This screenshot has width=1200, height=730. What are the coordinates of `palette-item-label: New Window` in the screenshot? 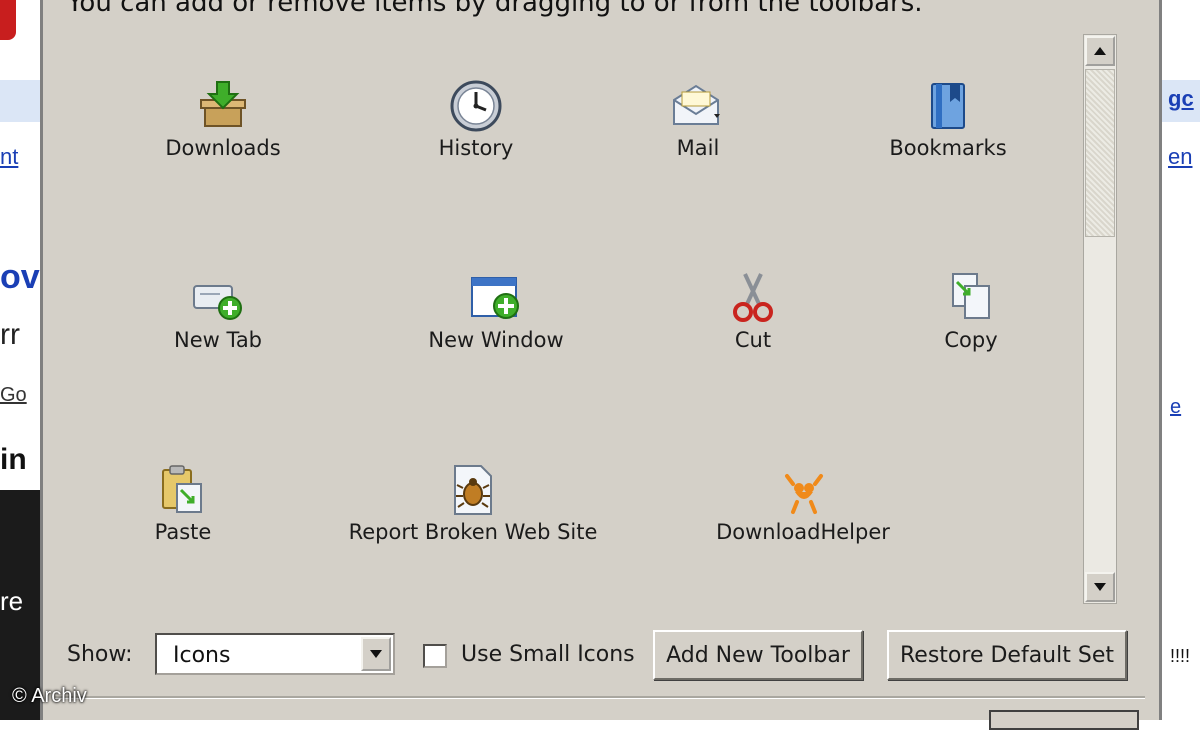 It's located at (496, 340).